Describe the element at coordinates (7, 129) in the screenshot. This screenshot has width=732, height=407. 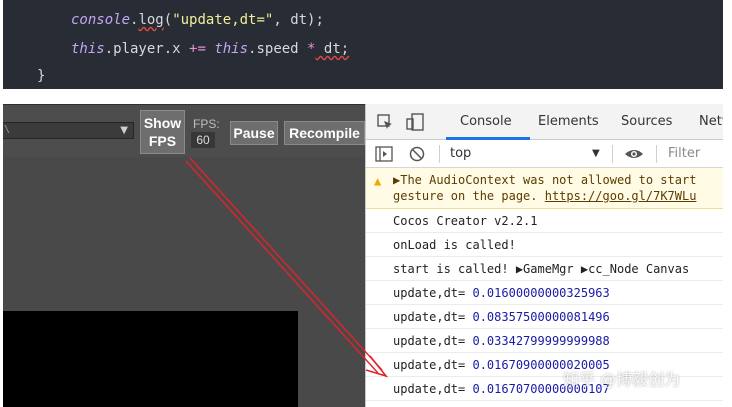
I see `dropdown-edge-glyph: \` at that location.